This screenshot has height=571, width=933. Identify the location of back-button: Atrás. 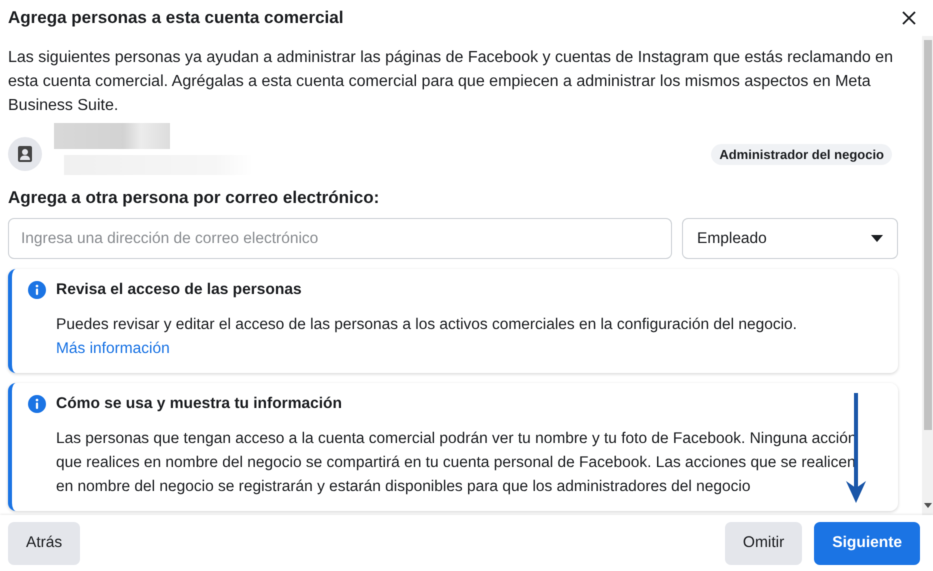
(44, 543).